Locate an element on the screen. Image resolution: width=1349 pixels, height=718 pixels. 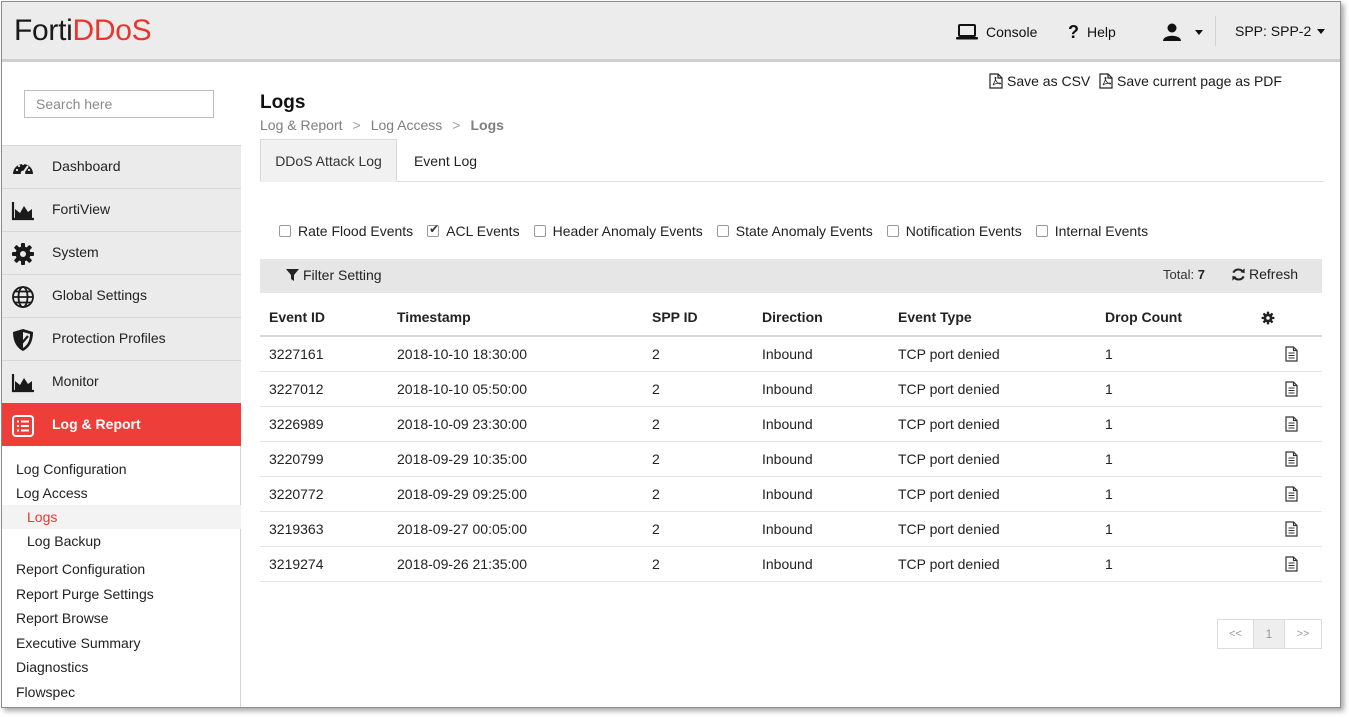
help-button: ? Help is located at coordinates (1092, 32).